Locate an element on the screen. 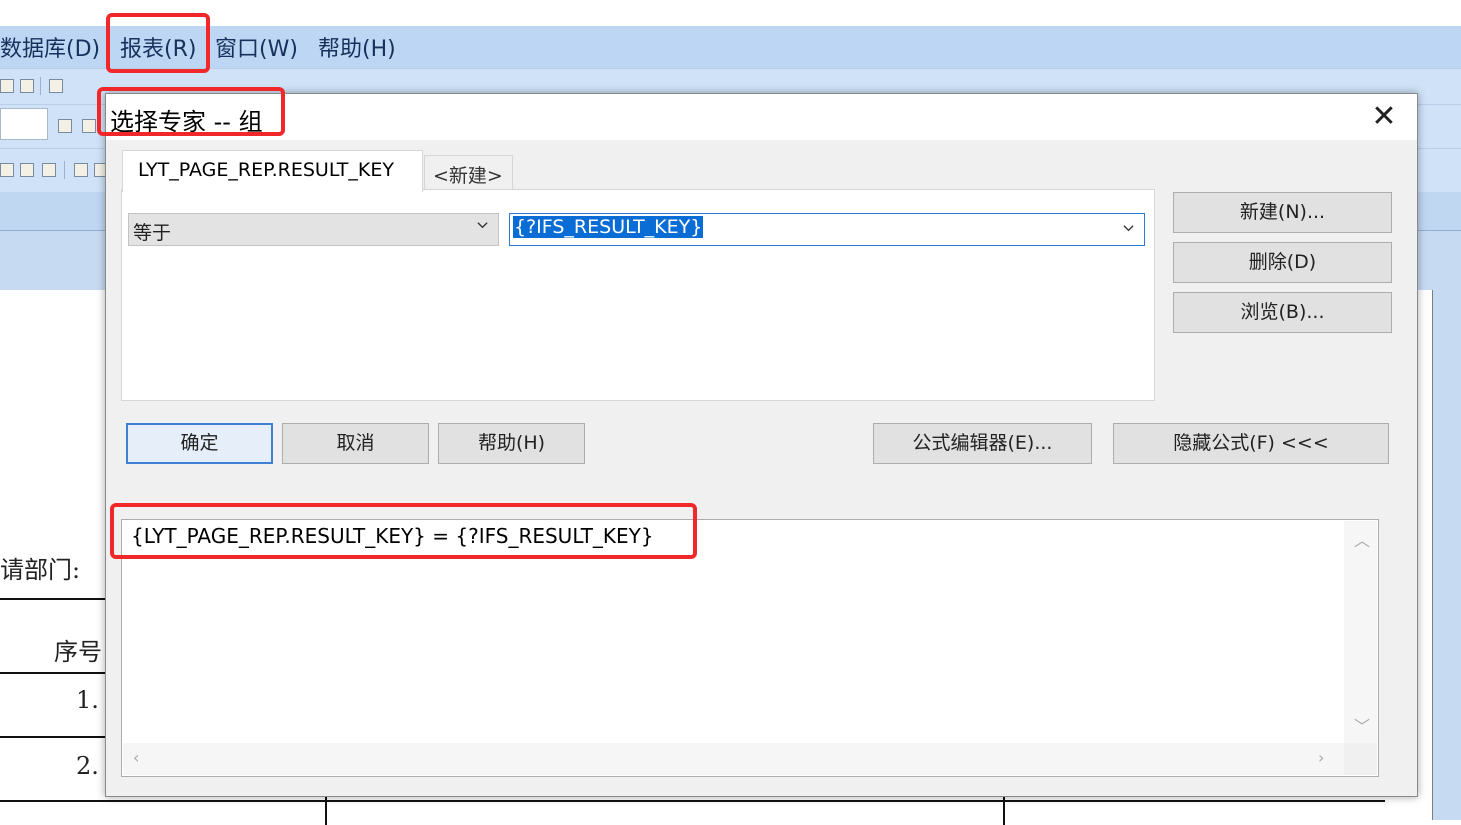 The image size is (1461, 825). compare-value: {?IFS_RESULT_KEY} is located at coordinates (608, 227).